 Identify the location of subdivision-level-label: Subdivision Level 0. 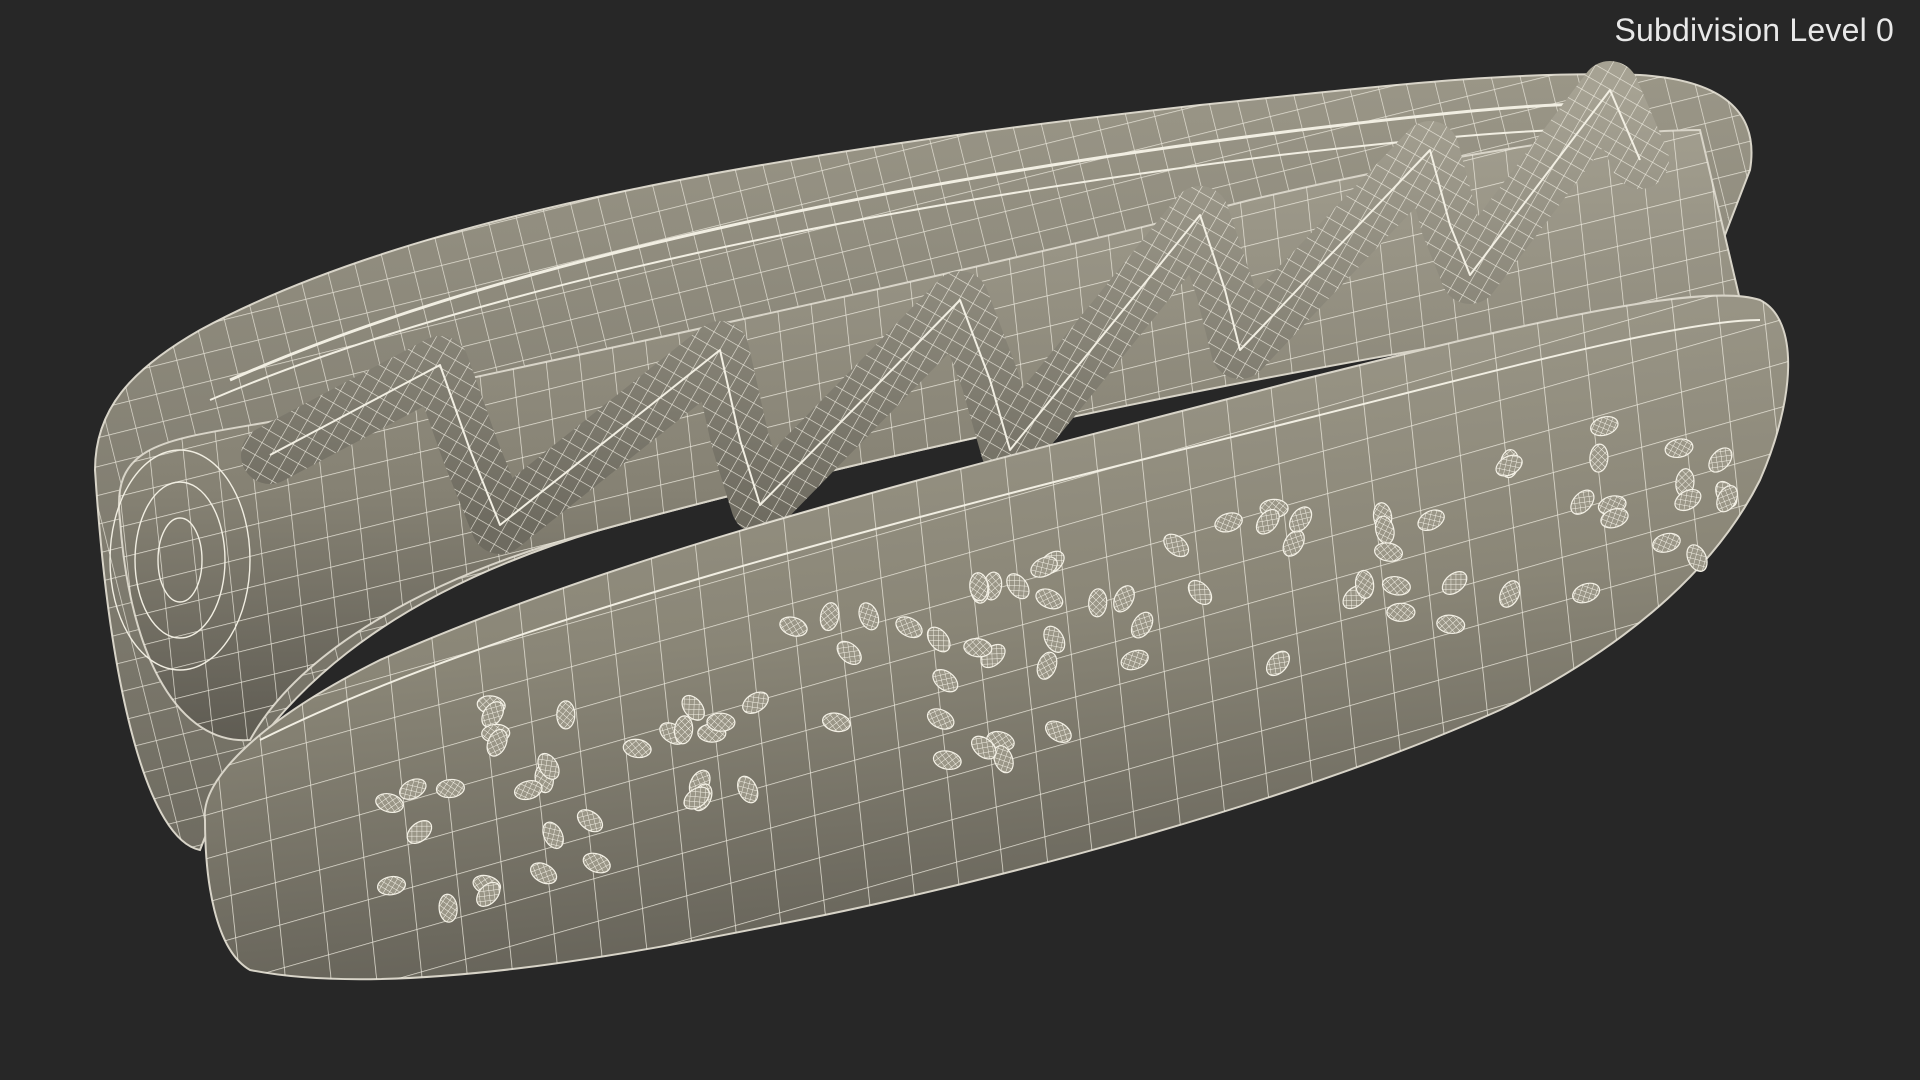
(1754, 30).